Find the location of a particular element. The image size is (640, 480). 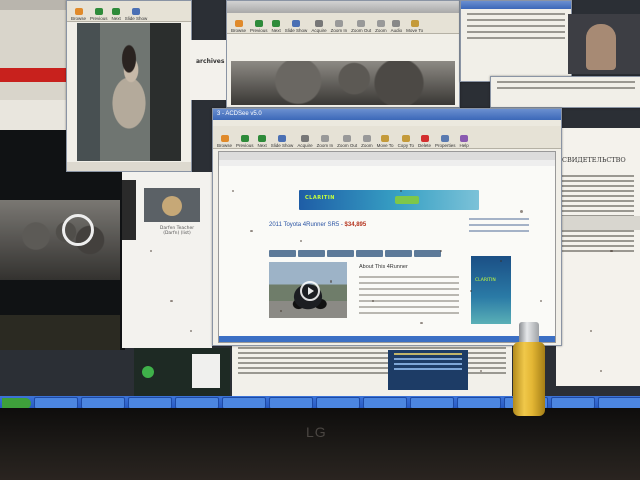

lg-logo: LG is located at coordinates (316, 432).